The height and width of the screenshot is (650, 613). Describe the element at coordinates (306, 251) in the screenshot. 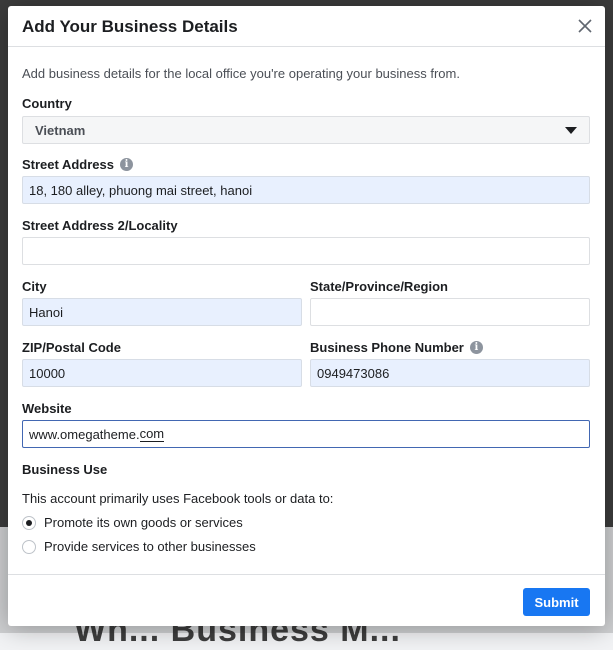

I see `street-address-2-input` at that location.